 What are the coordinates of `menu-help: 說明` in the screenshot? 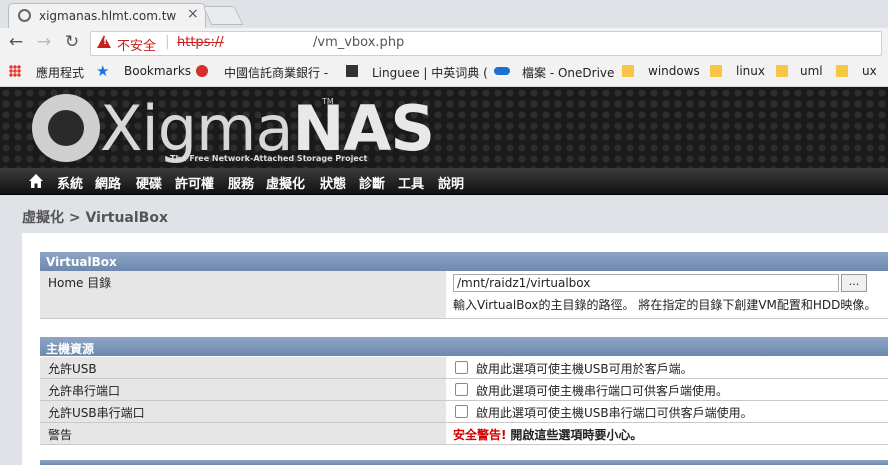 It's located at (451, 182).